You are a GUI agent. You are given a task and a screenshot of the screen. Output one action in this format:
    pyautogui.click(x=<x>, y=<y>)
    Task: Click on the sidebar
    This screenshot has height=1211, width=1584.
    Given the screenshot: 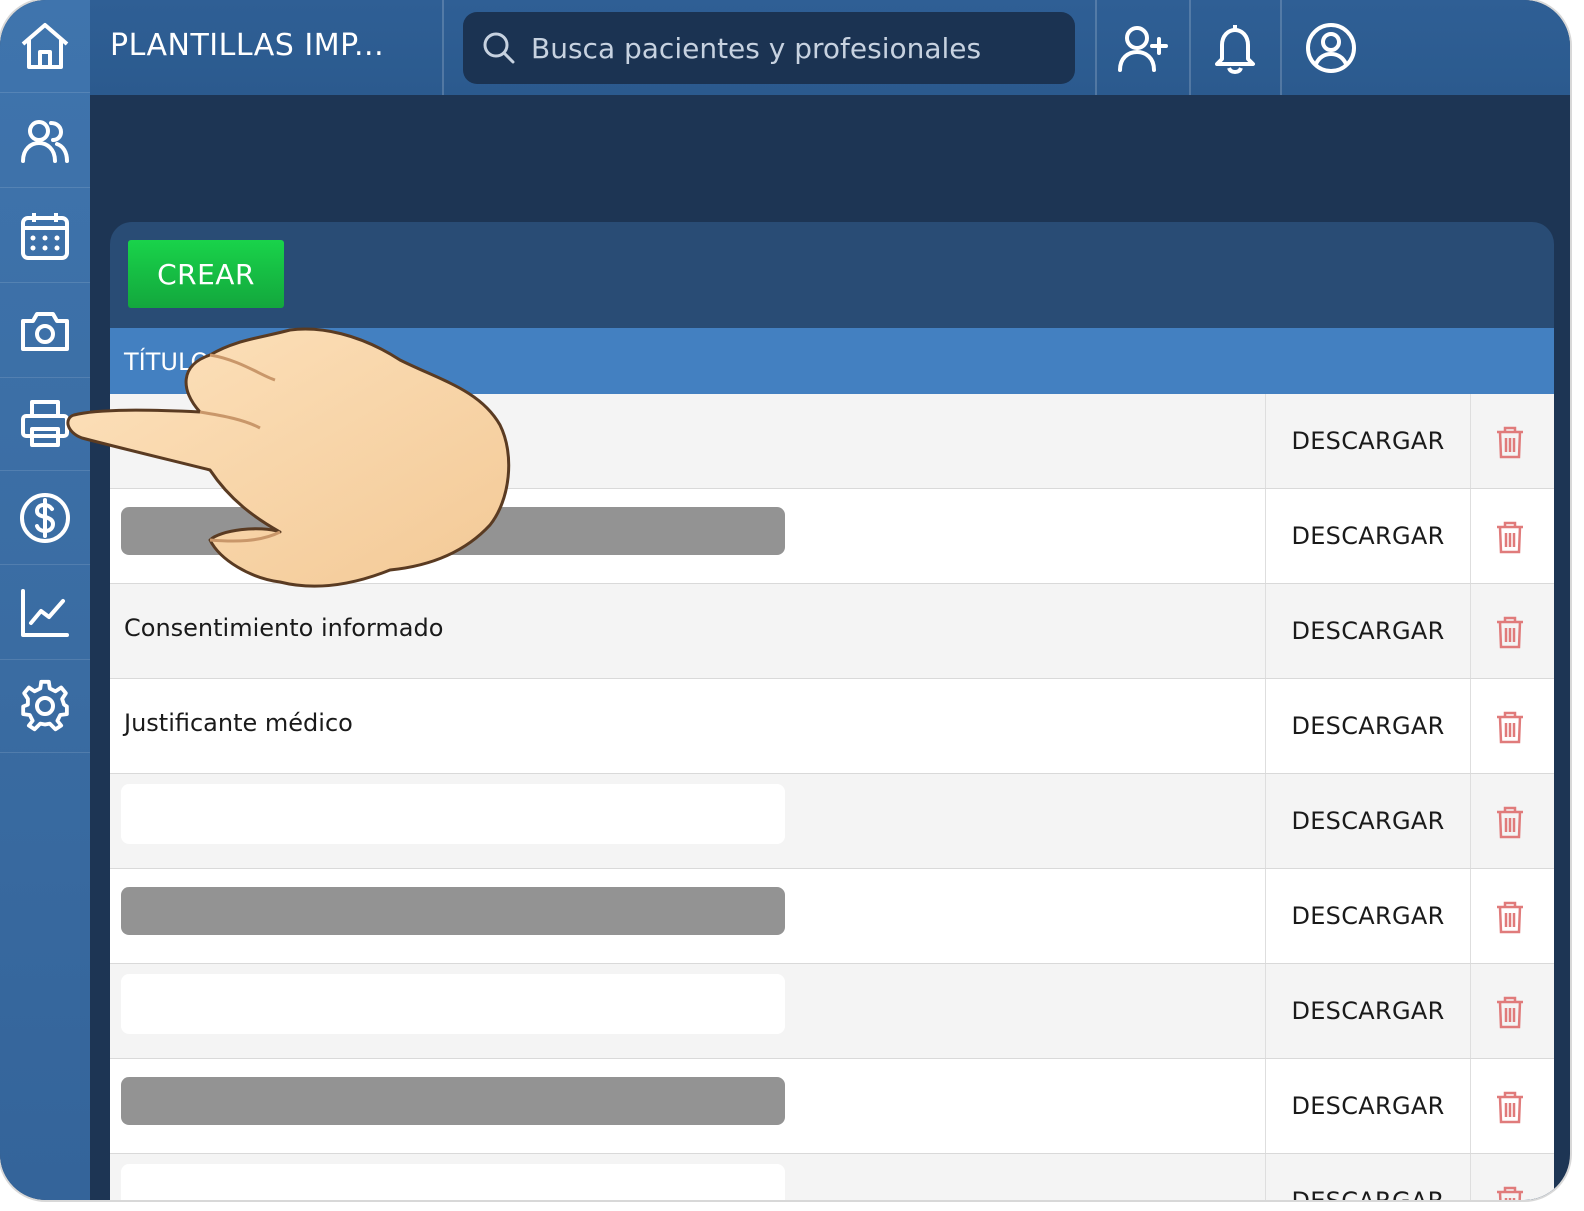 What is the action you would take?
    pyautogui.click(x=45, y=600)
    